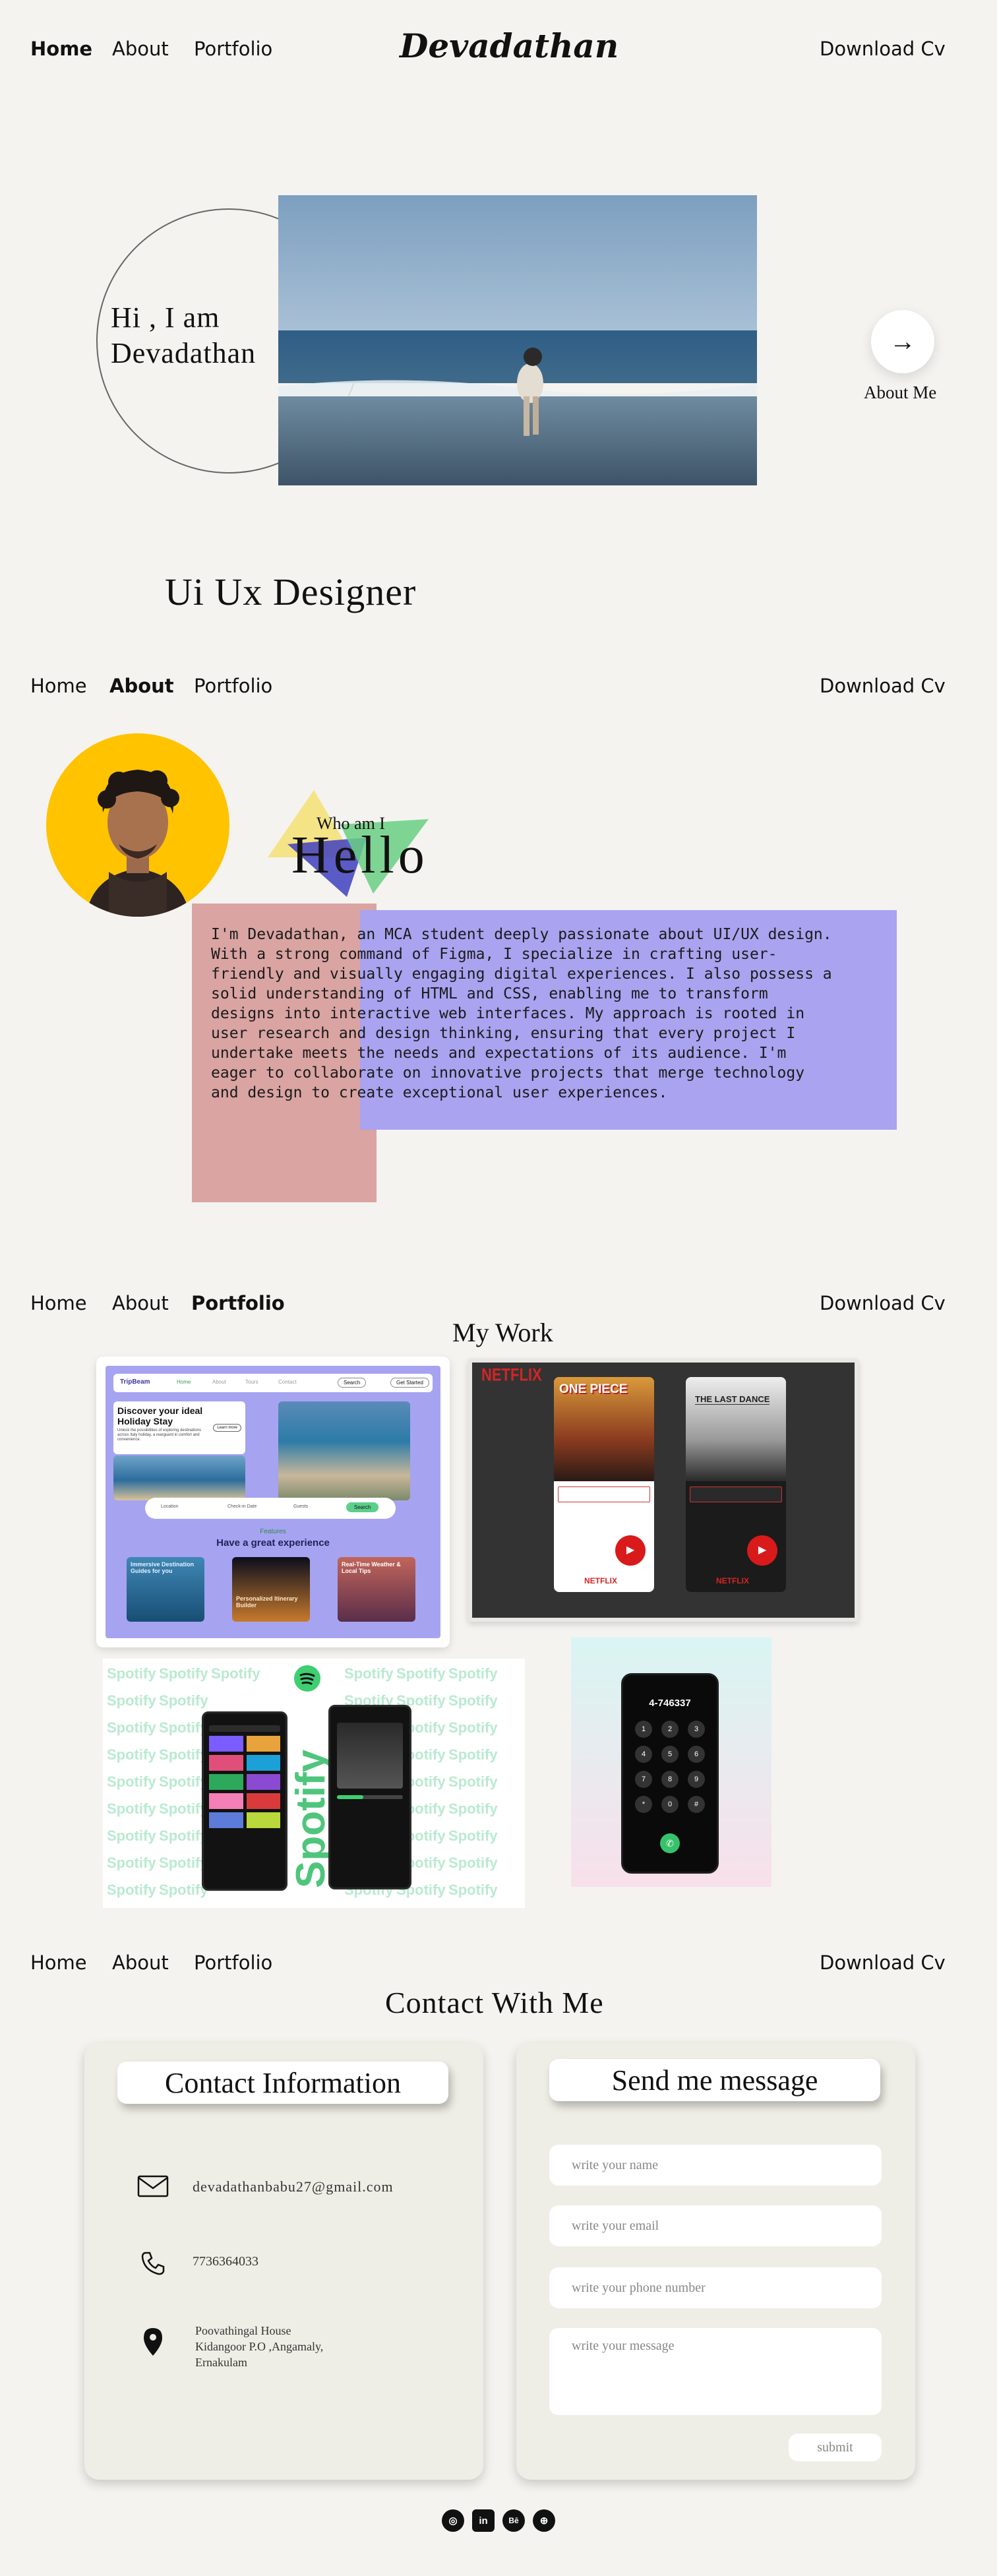 The image size is (997, 2576). What do you see at coordinates (715, 2371) in the screenshot?
I see `message-textarea: write your message` at bounding box center [715, 2371].